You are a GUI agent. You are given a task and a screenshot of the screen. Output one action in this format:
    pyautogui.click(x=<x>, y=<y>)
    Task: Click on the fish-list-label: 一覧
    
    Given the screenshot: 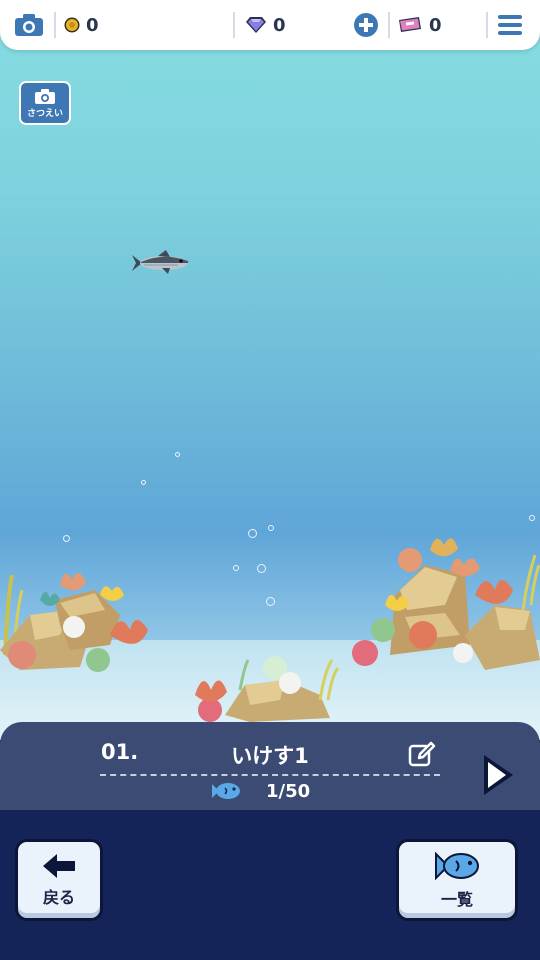 What is the action you would take?
    pyautogui.click(x=456, y=899)
    